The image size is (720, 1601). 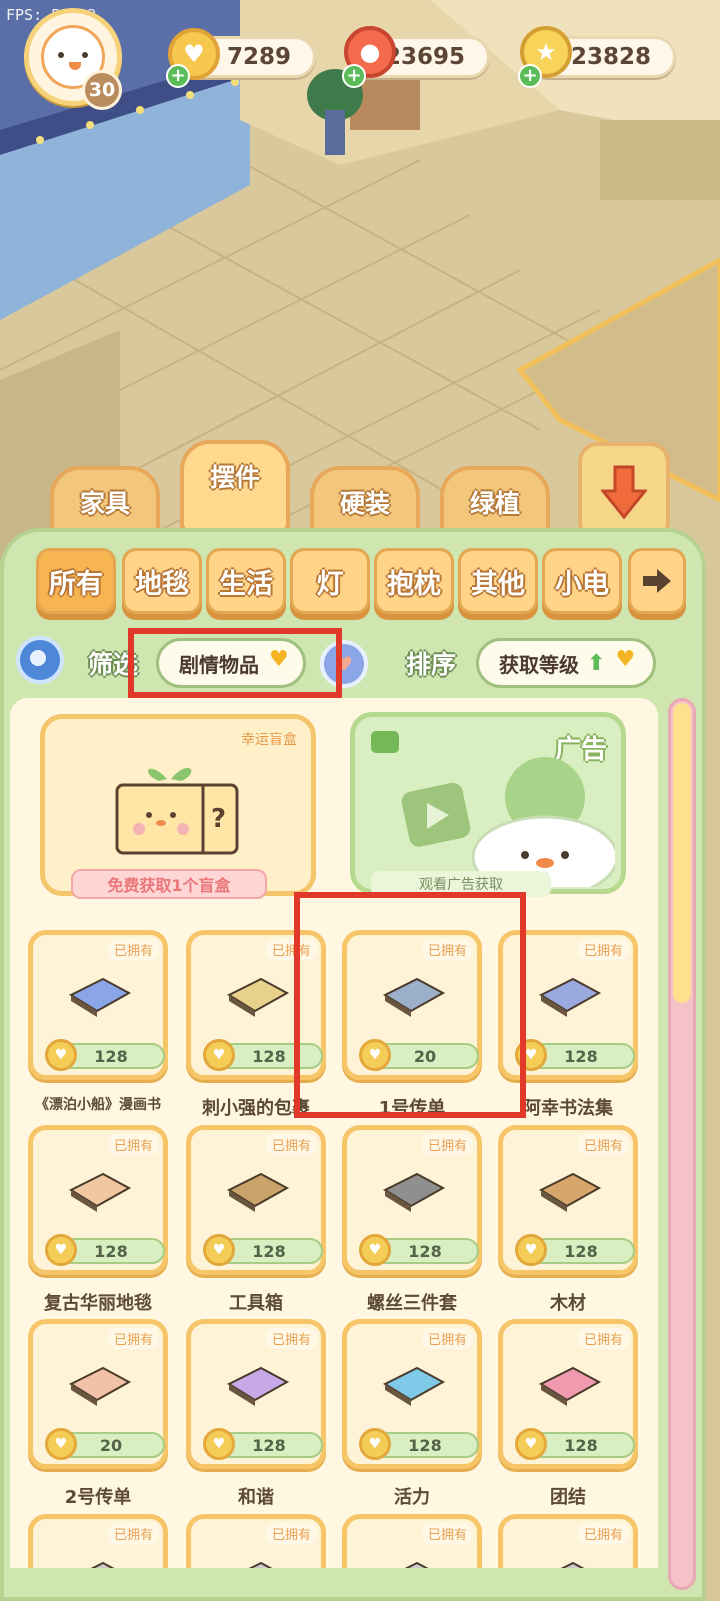 I want to click on subtab-carpet: 地毯, so click(x=162, y=581).